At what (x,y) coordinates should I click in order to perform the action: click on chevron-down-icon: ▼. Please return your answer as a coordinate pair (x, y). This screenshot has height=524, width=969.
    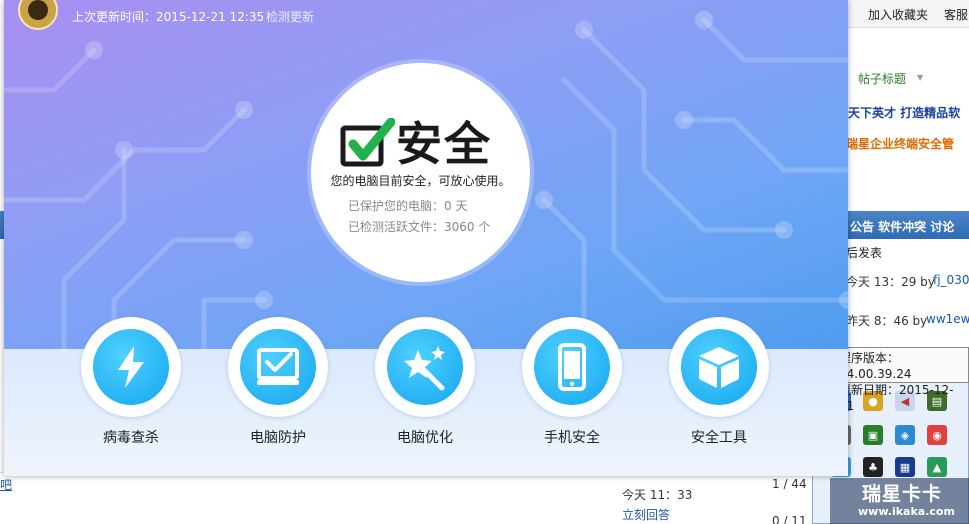
    Looking at the image, I should click on (920, 77).